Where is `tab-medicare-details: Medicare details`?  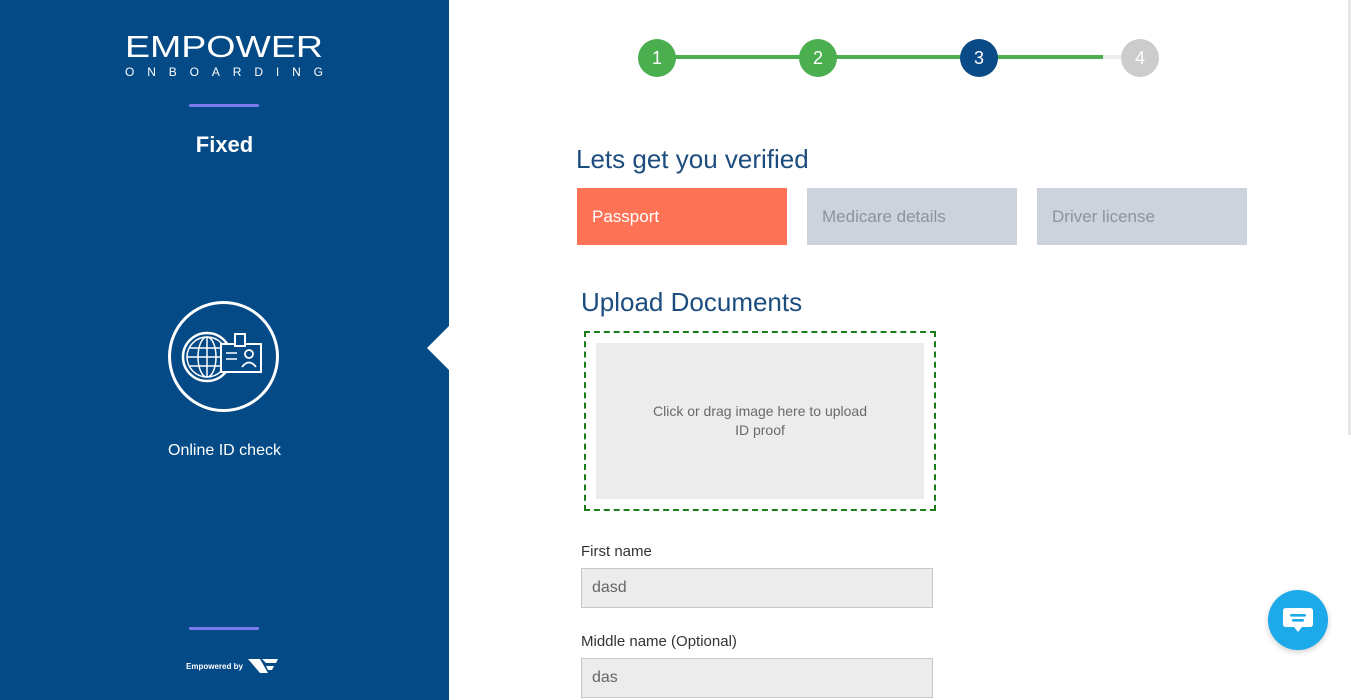
tab-medicare-details: Medicare details is located at coordinates (912, 216).